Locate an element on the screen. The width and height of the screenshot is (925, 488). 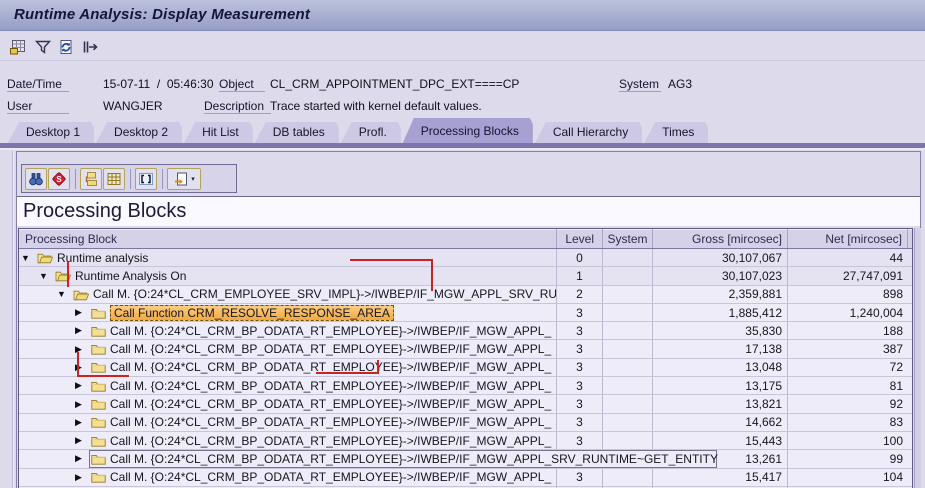
level-cell: 0 is located at coordinates (580, 258).